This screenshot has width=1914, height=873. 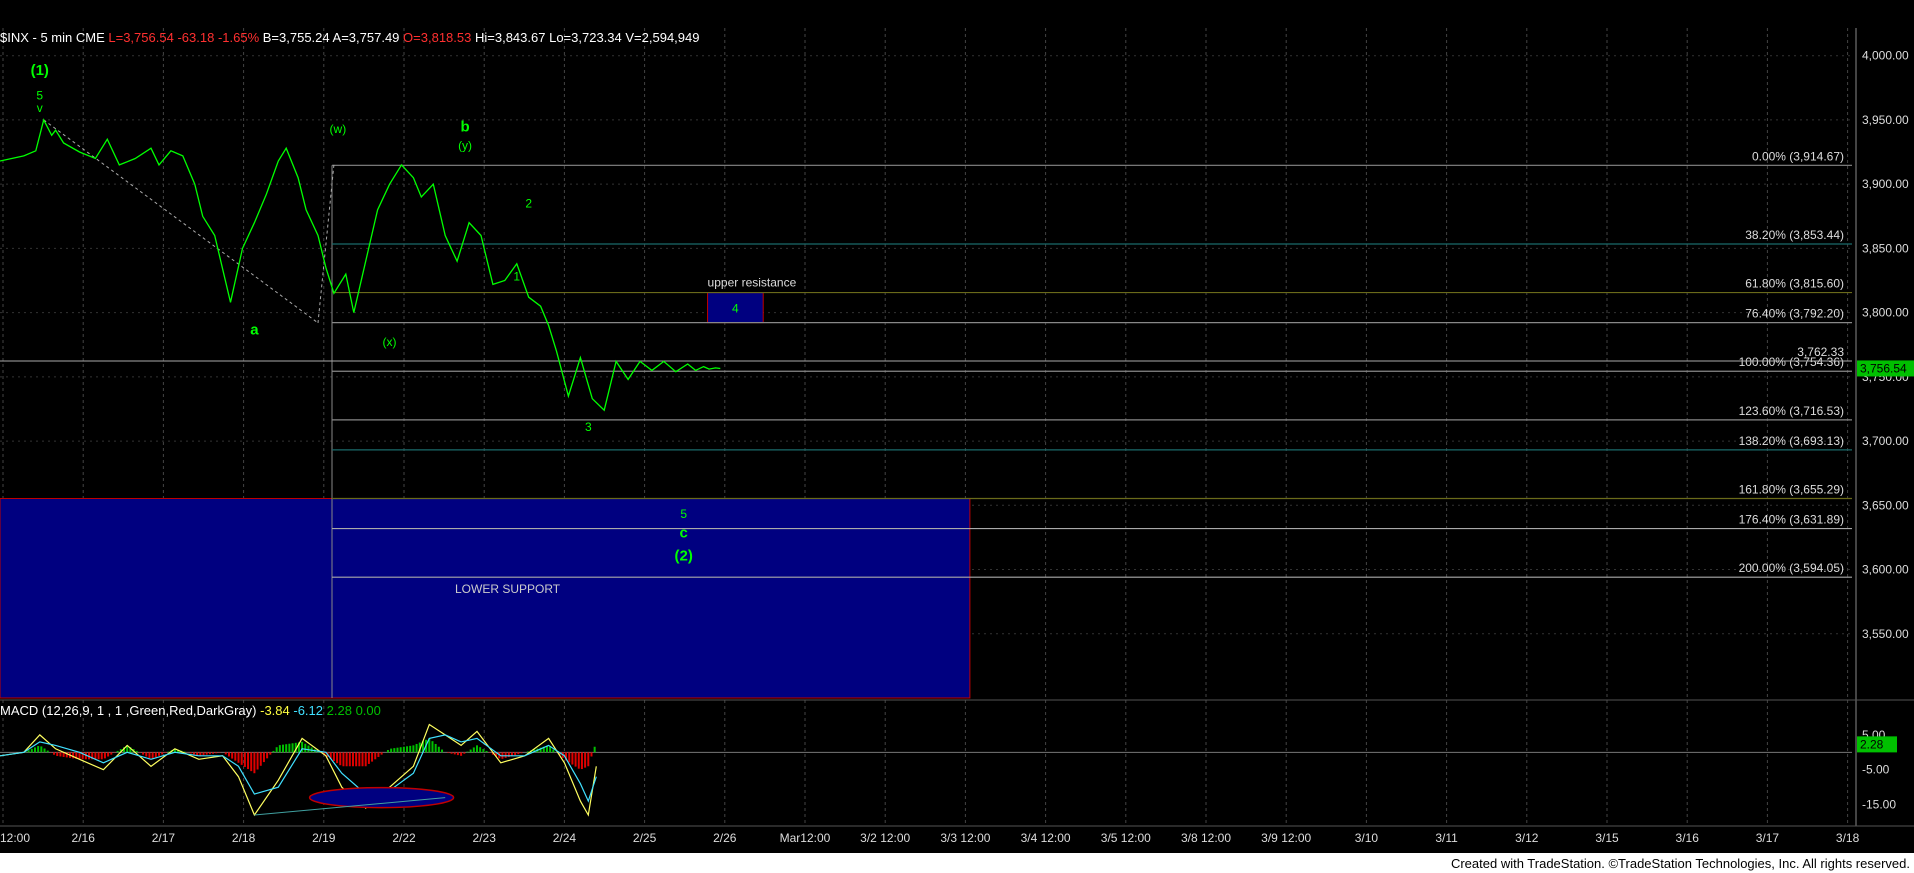 I want to click on lower-support-label: LOWER SUPPORT, so click(x=508, y=589).